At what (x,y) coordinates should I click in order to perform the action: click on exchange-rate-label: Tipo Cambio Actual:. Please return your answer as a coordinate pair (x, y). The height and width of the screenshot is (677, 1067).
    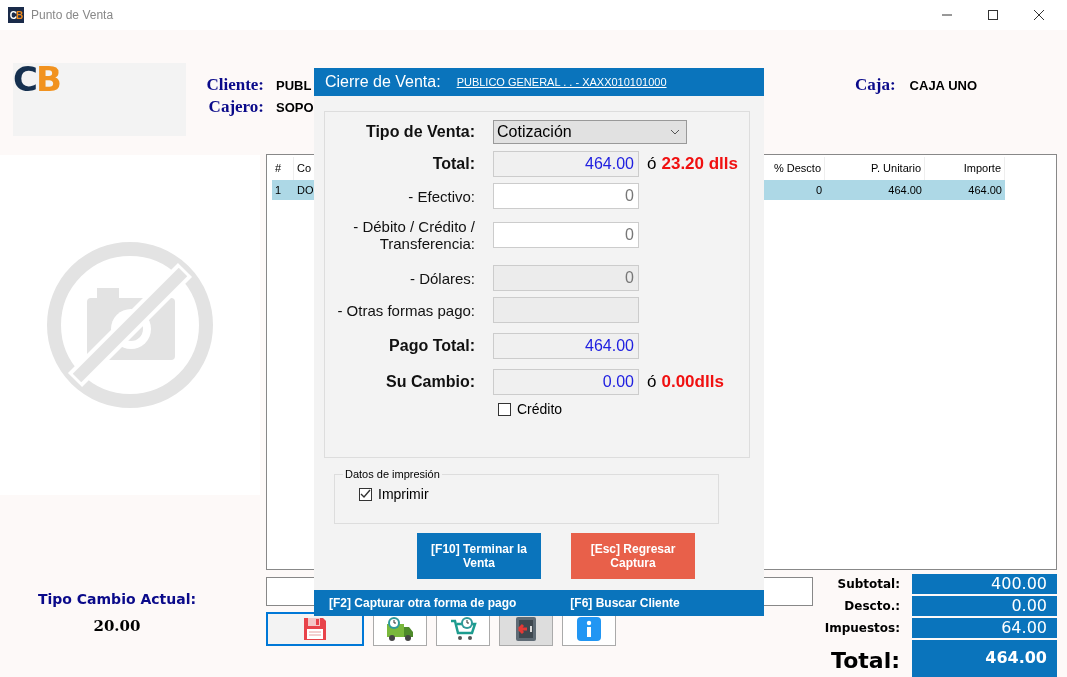
    Looking at the image, I should click on (117, 599).